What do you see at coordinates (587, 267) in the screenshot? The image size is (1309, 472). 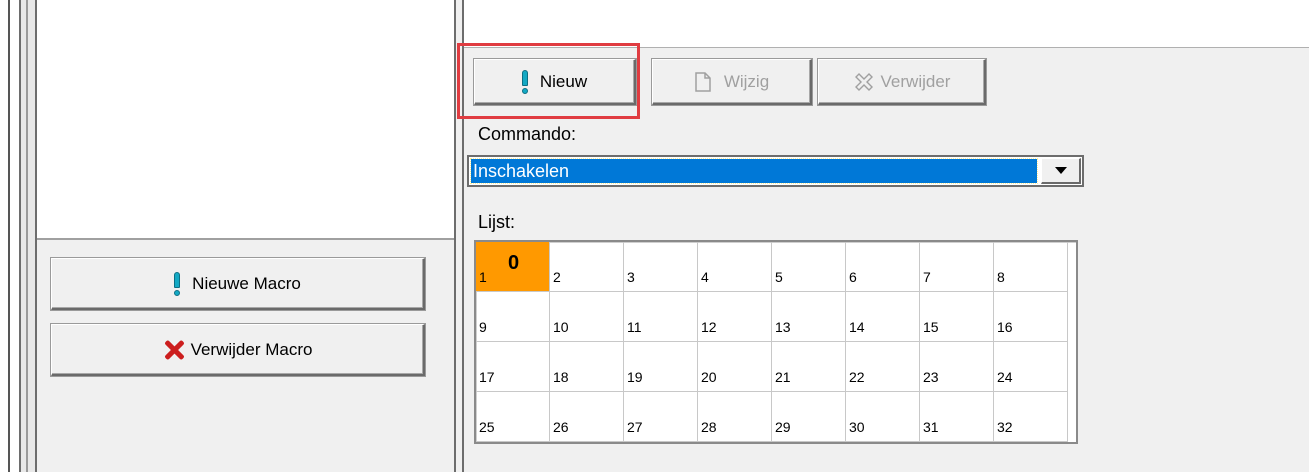 I see `grid-cell: 2` at bounding box center [587, 267].